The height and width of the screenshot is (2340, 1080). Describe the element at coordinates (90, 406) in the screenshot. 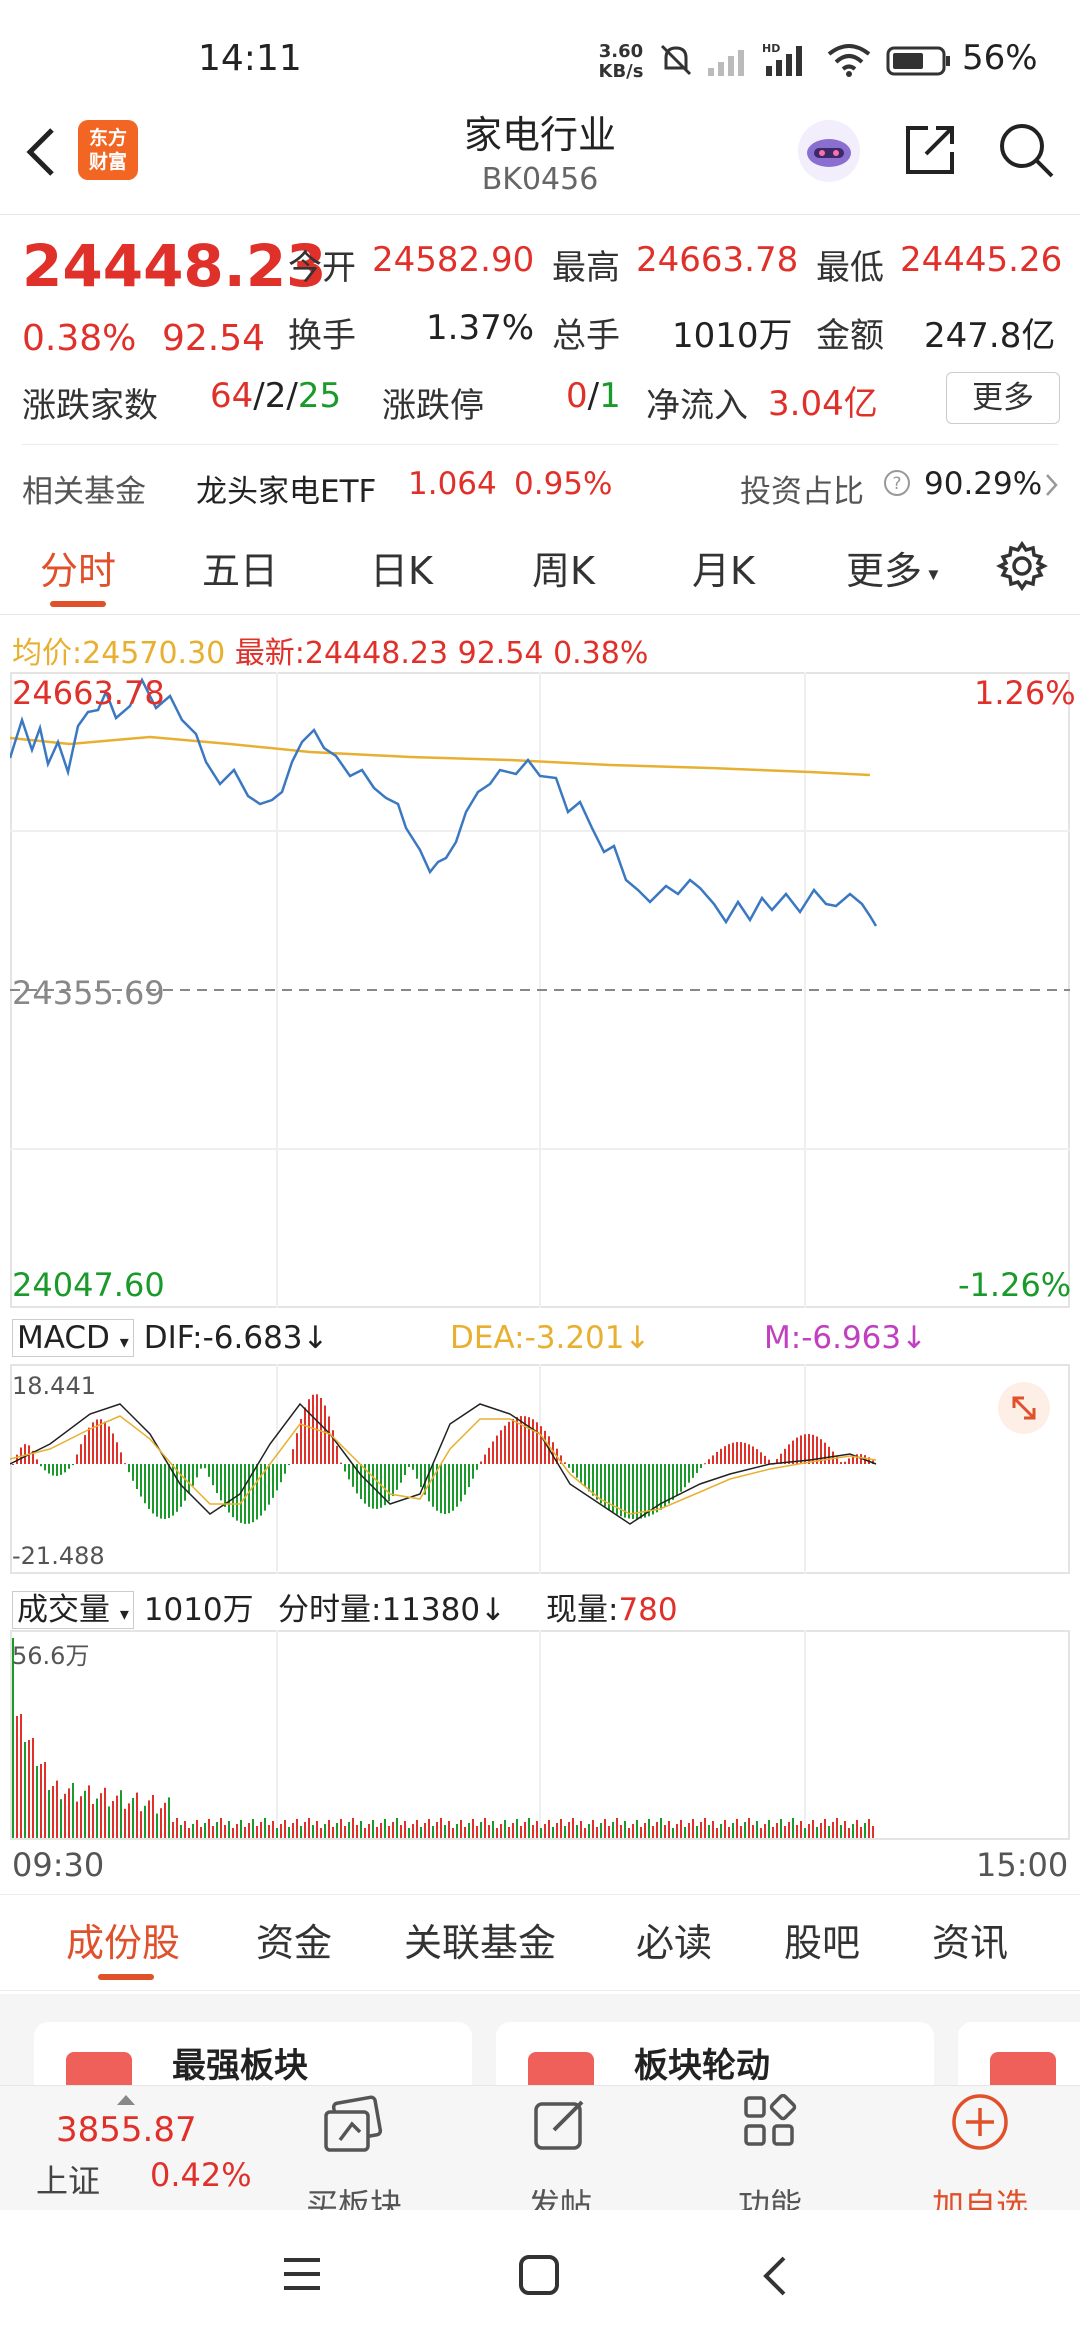

I see `breadth-label: 涨跌家数` at that location.